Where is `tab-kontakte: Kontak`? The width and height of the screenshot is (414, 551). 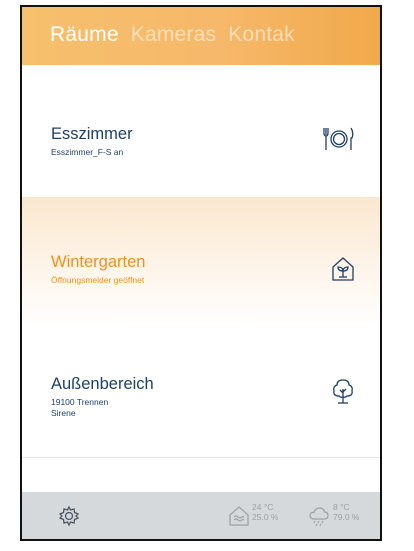
tab-kontakte: Kontak is located at coordinates (261, 35).